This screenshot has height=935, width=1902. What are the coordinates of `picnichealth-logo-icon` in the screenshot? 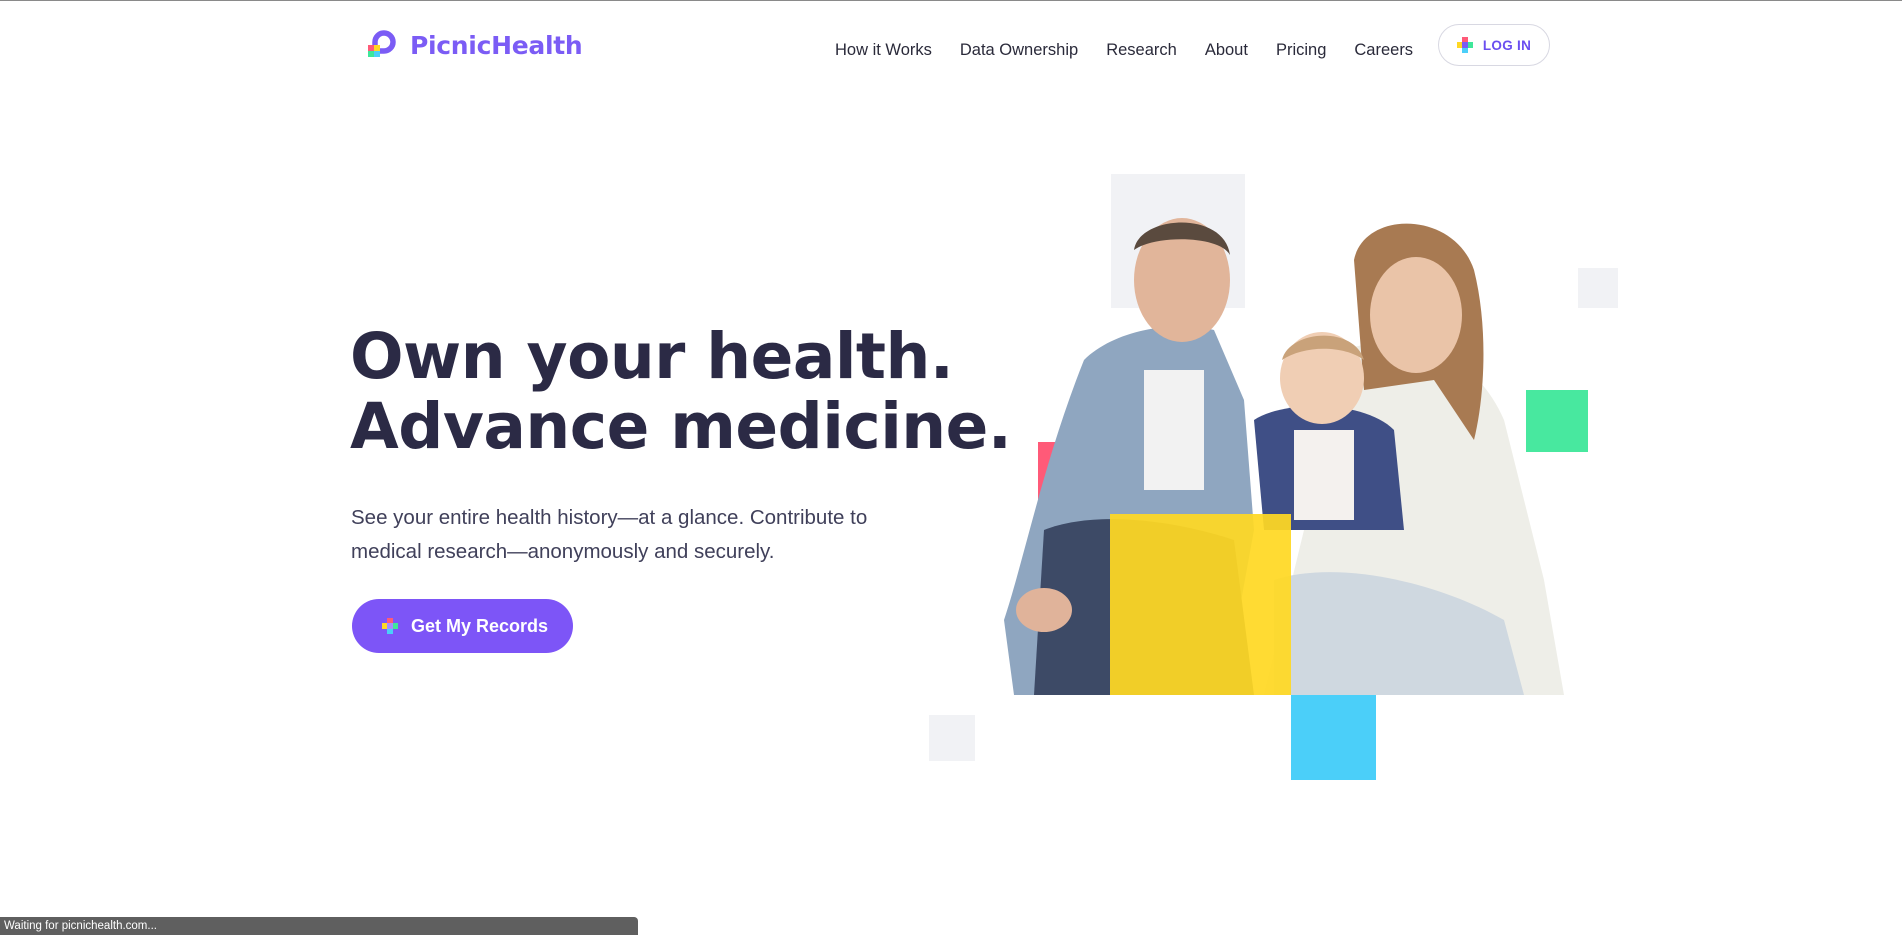 It's located at (382, 43).